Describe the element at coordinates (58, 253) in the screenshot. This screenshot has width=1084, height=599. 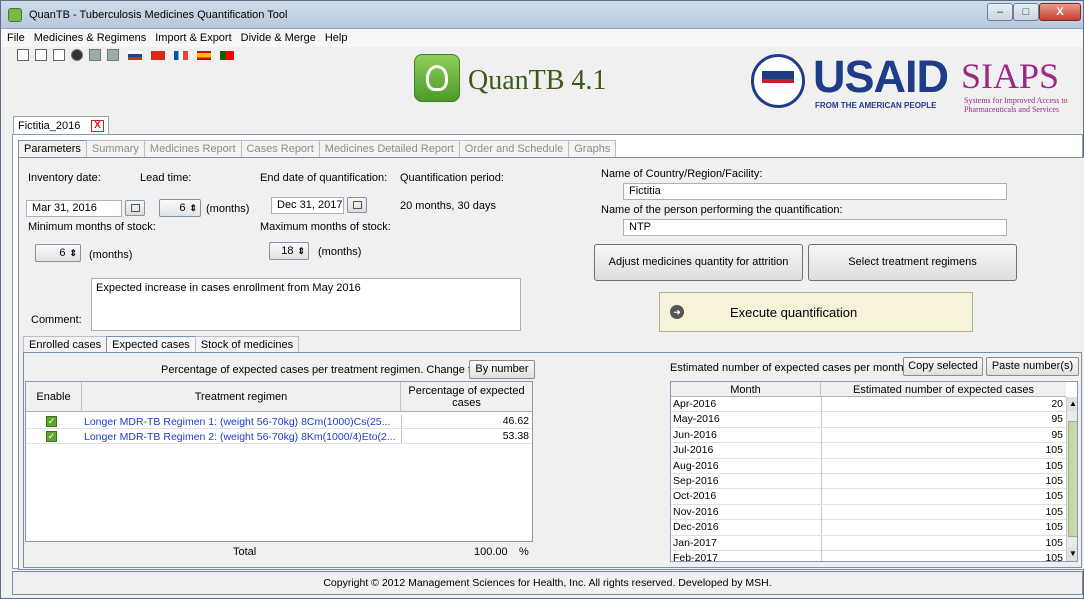
I see `min-stock-stepper: 6 ⇕` at that location.